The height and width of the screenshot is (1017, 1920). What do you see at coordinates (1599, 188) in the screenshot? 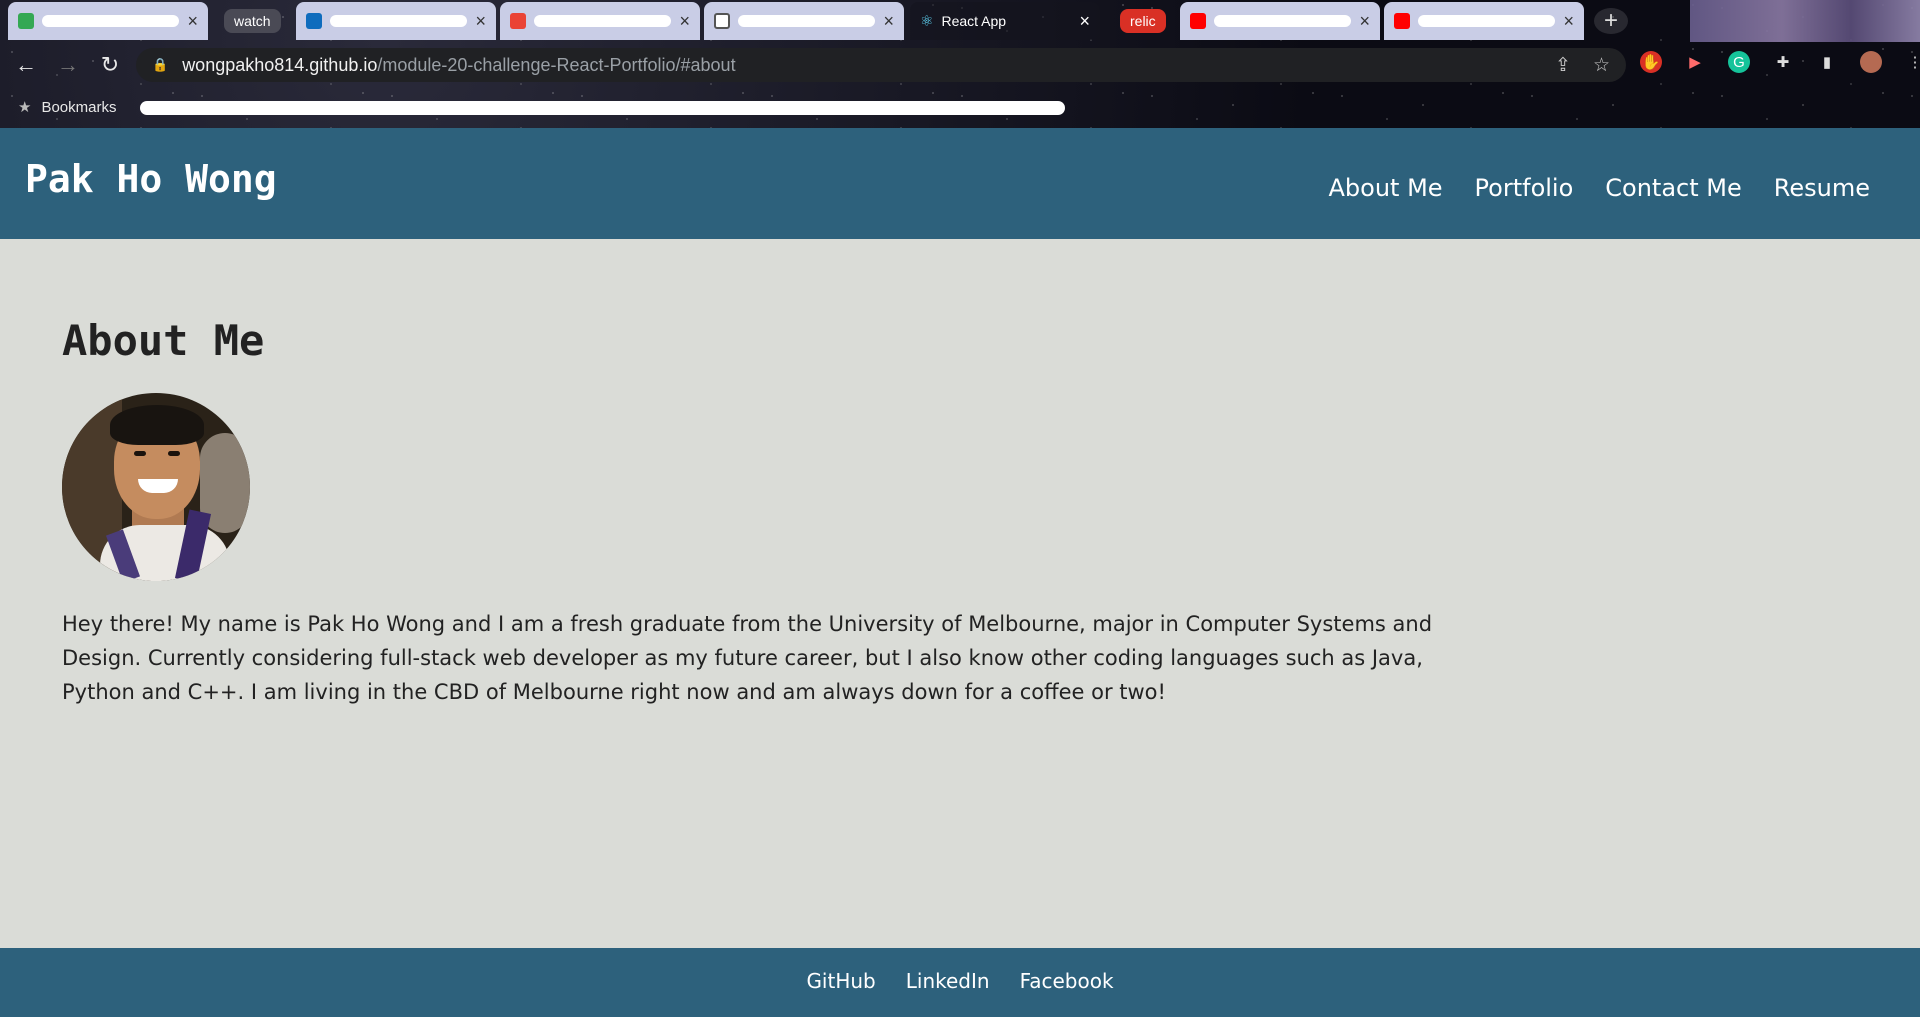
I see `site-nav: About Me Portfolio Contact Me Resume` at bounding box center [1599, 188].